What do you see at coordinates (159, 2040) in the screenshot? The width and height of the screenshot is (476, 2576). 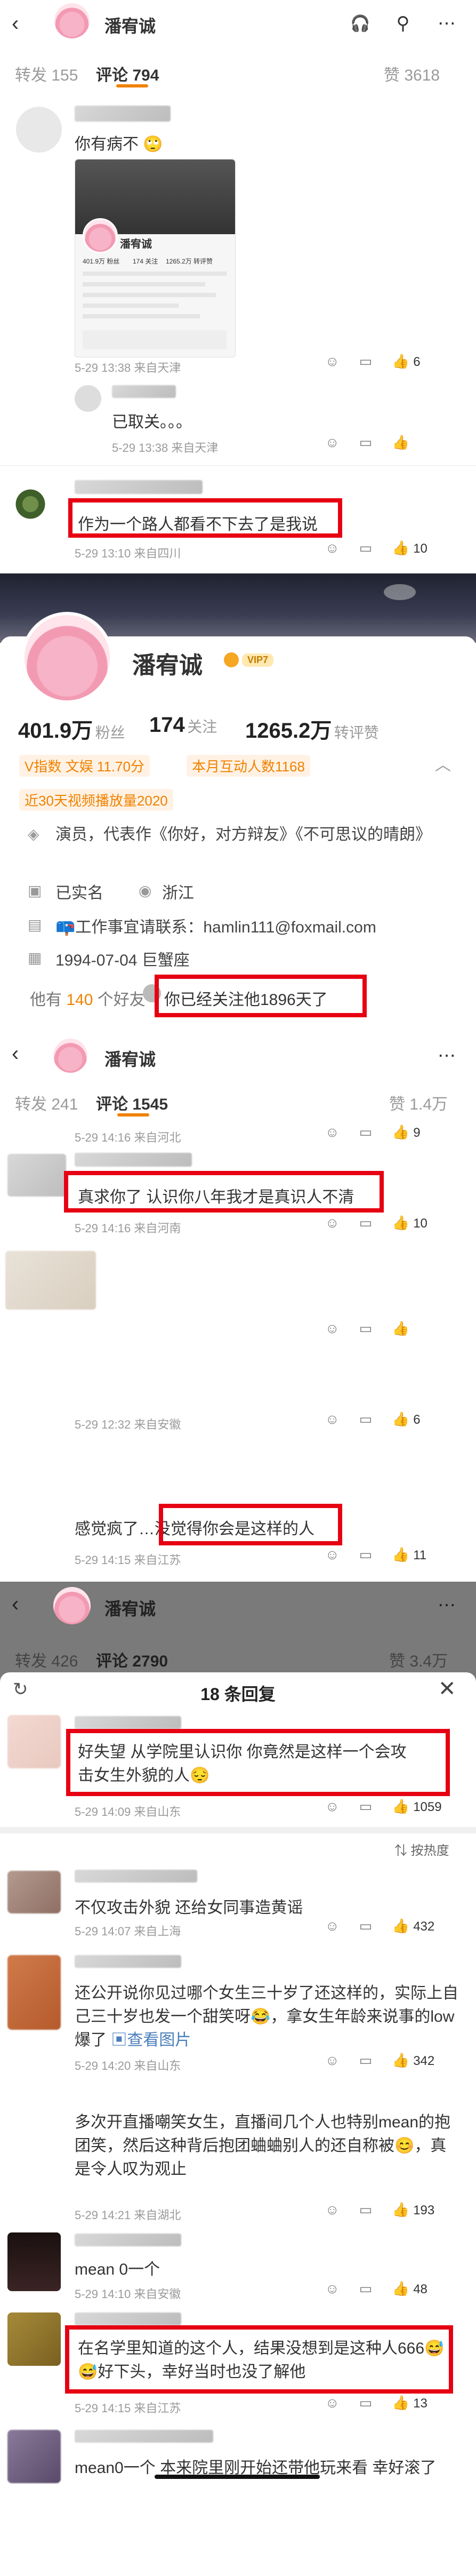 I see `view-image-link: 查看图片` at bounding box center [159, 2040].